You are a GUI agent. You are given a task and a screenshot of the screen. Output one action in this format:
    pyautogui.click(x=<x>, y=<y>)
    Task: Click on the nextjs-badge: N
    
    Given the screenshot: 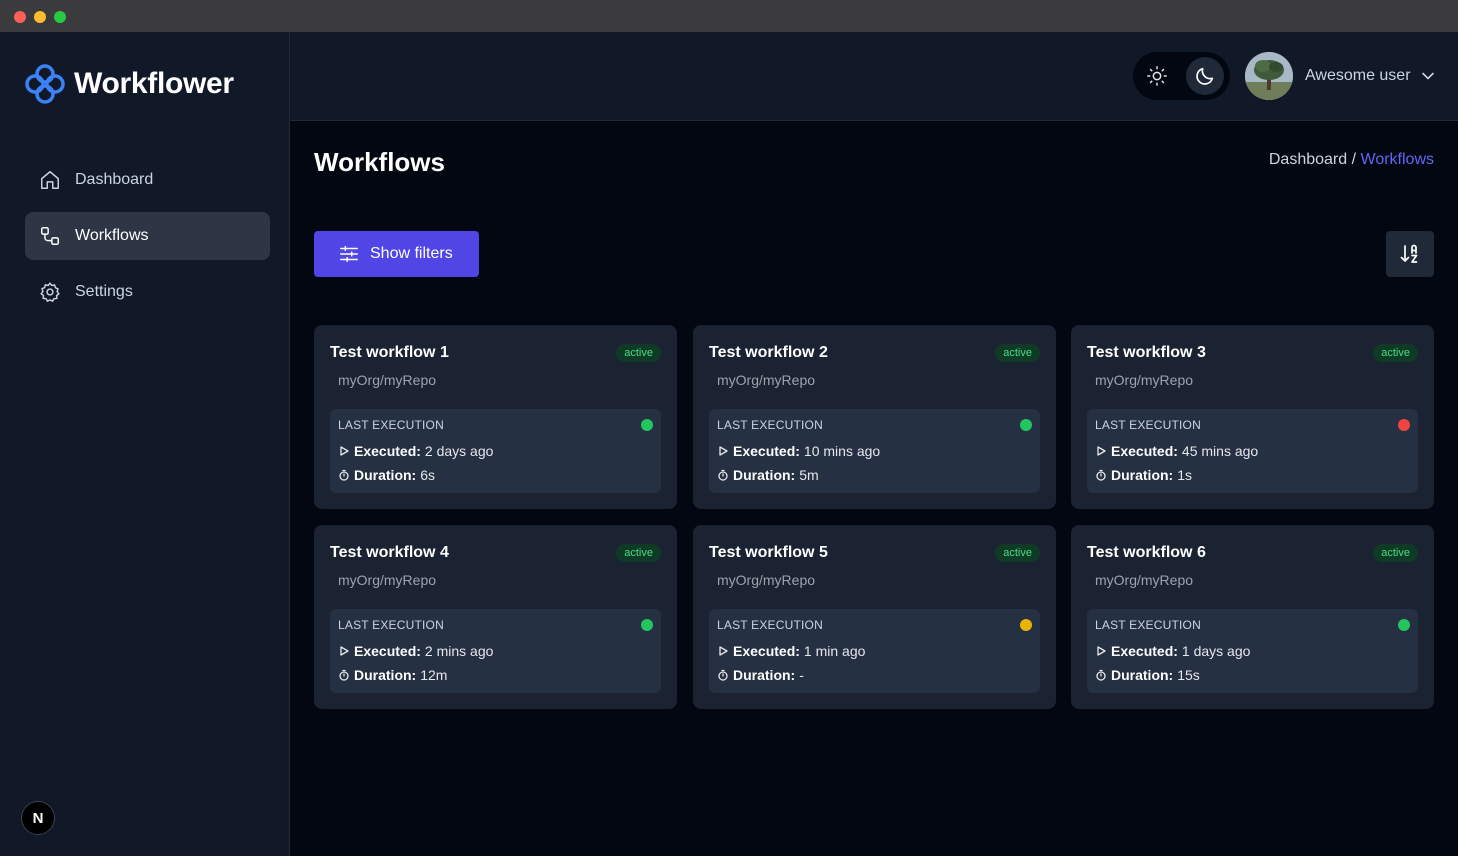 What is the action you would take?
    pyautogui.click(x=38, y=818)
    